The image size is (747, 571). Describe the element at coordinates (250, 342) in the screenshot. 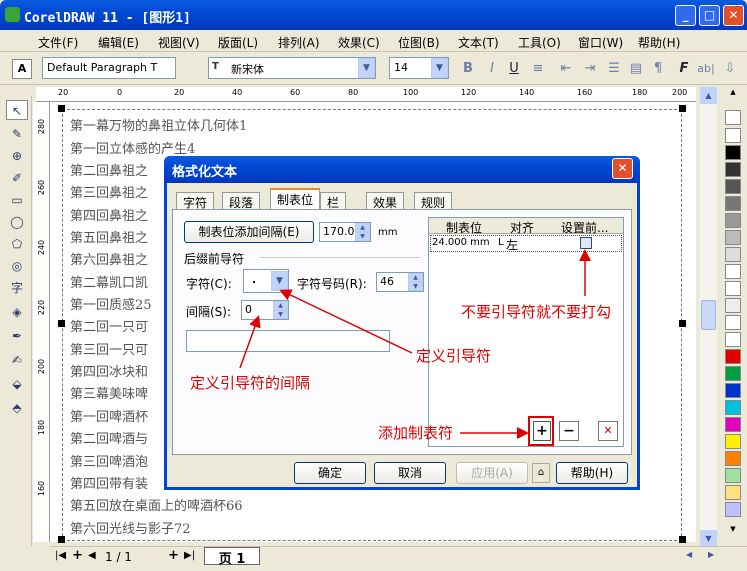

I see `arrow-to-spacing` at that location.